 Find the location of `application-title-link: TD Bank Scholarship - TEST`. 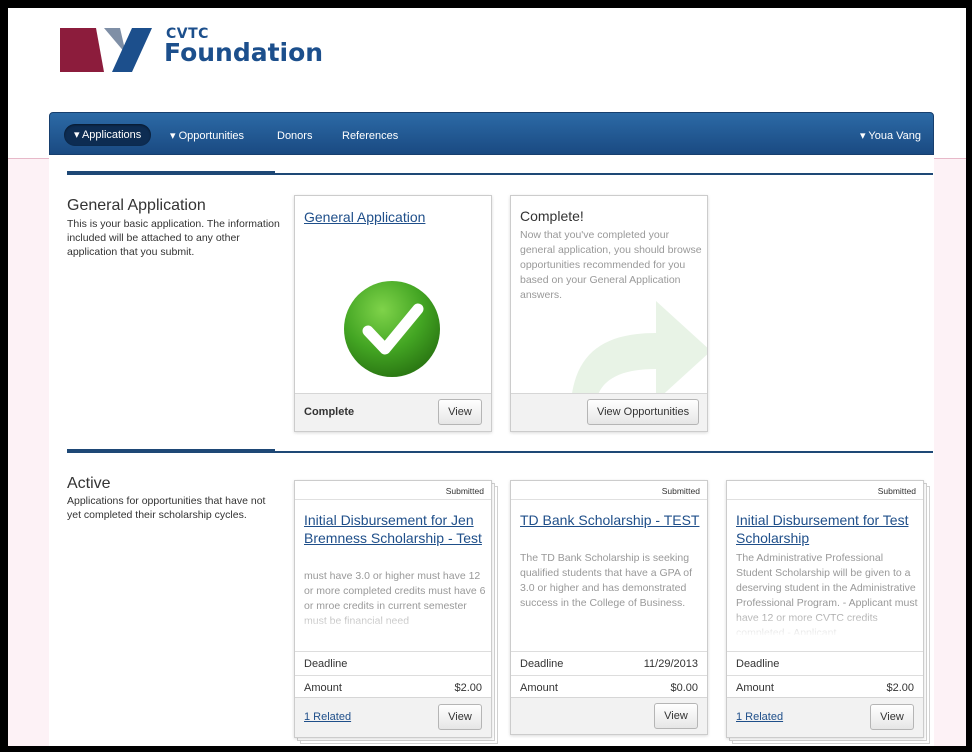

application-title-link: TD Bank Scholarship - TEST is located at coordinates (611, 520).